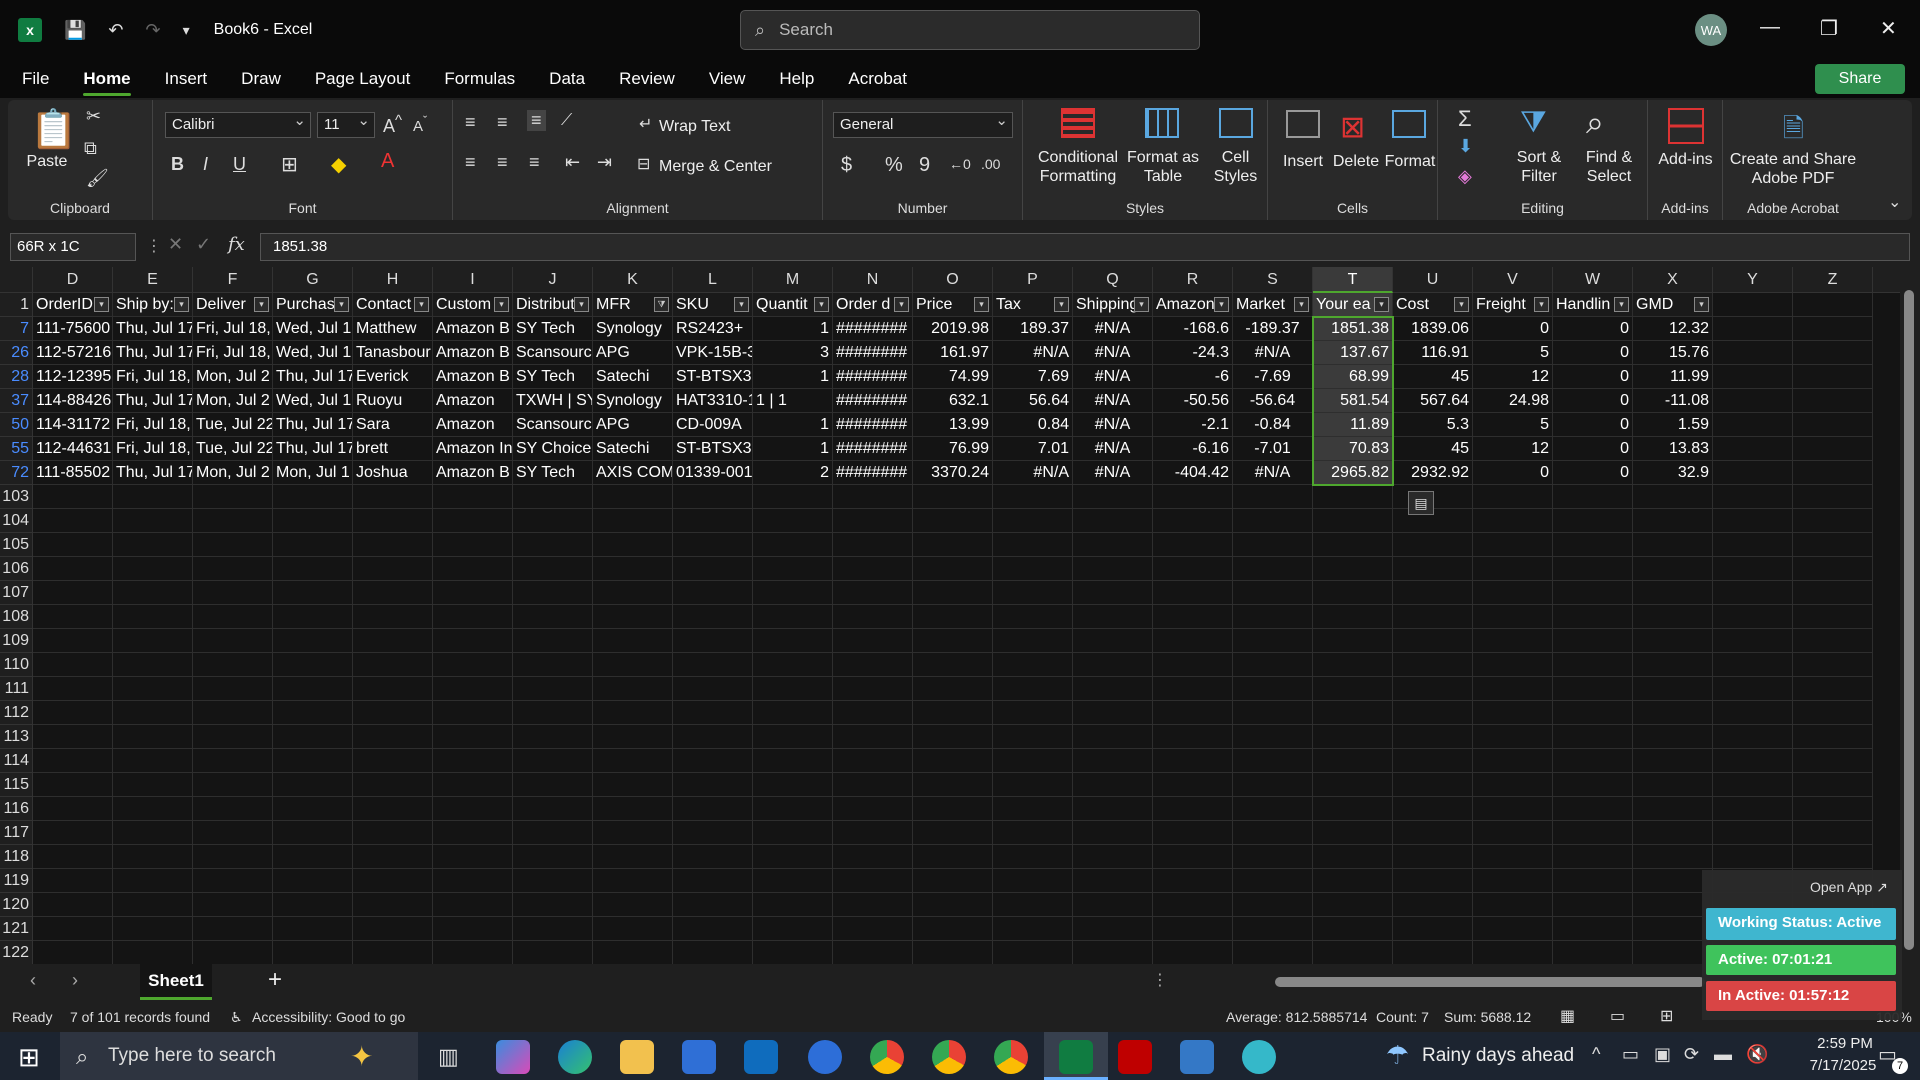 The width and height of the screenshot is (1920, 1080). What do you see at coordinates (238, 123) in the screenshot?
I see `font-name-combo: Calibri` at bounding box center [238, 123].